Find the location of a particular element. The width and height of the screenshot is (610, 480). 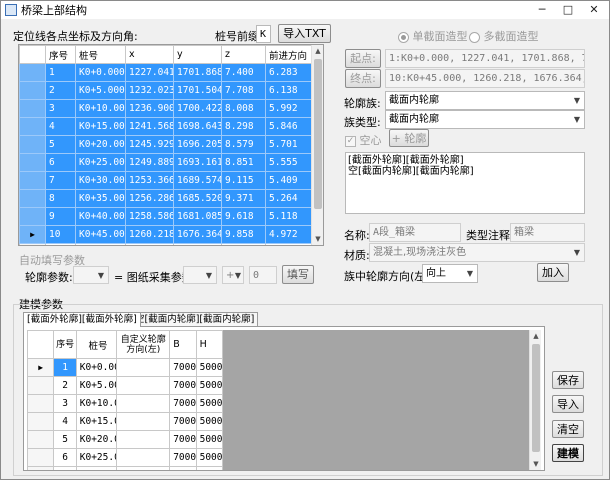

cell-no: 1 is located at coordinates (65, 367).